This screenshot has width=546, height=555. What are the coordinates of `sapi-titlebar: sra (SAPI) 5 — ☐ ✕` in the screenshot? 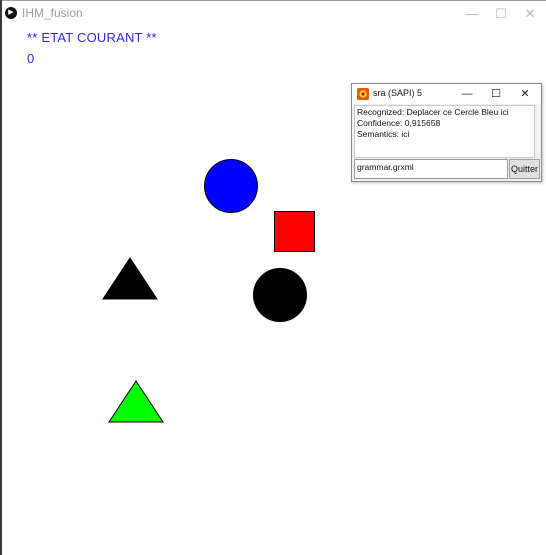 It's located at (446, 94).